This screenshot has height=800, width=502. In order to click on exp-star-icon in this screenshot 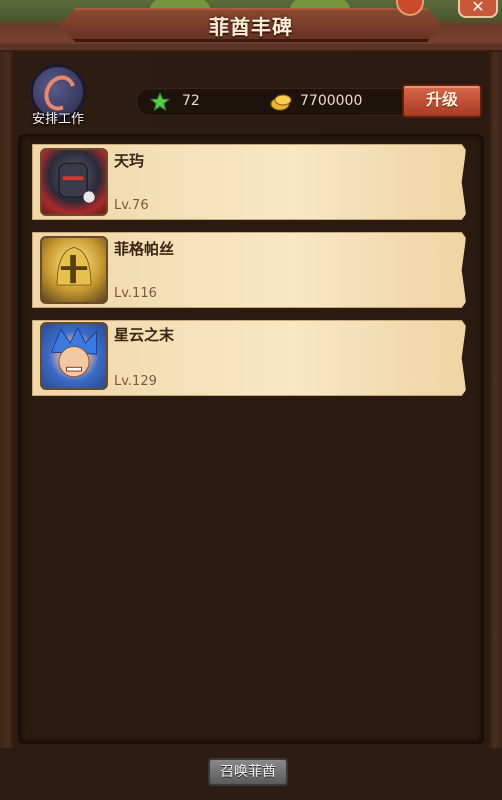, I will do `click(160, 102)`.